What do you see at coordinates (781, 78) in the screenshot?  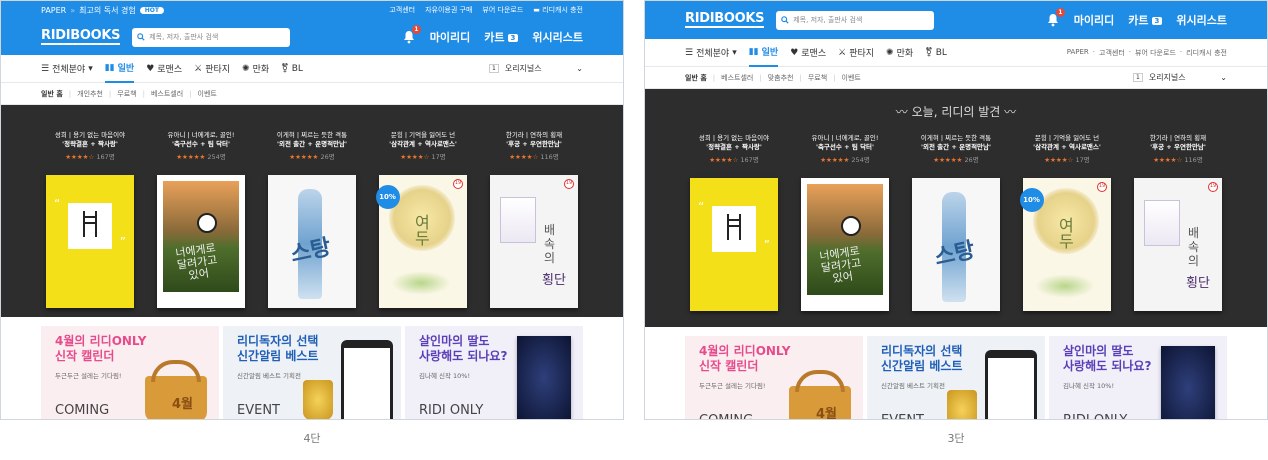 I see `sub-nav-recommend: 맞춤추천` at bounding box center [781, 78].